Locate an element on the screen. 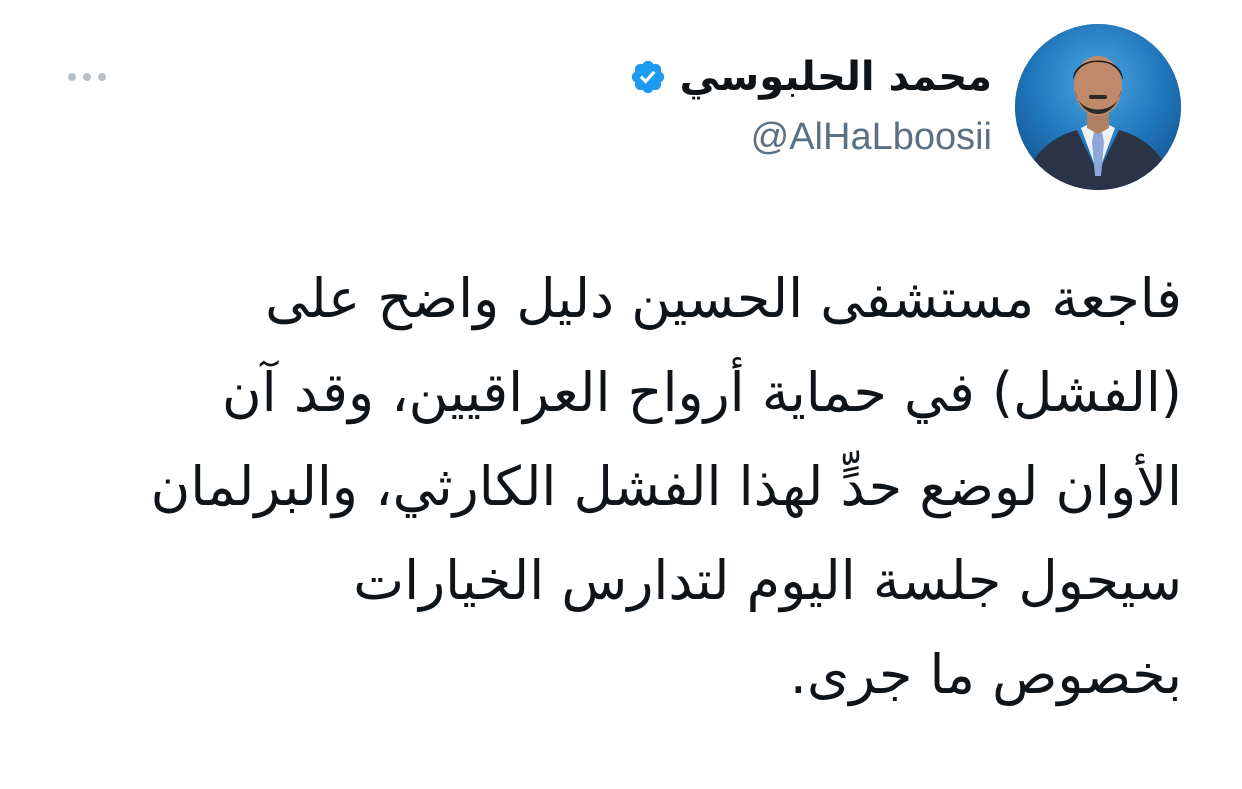 The width and height of the screenshot is (1242, 789). verified-badge-icon is located at coordinates (648, 77).